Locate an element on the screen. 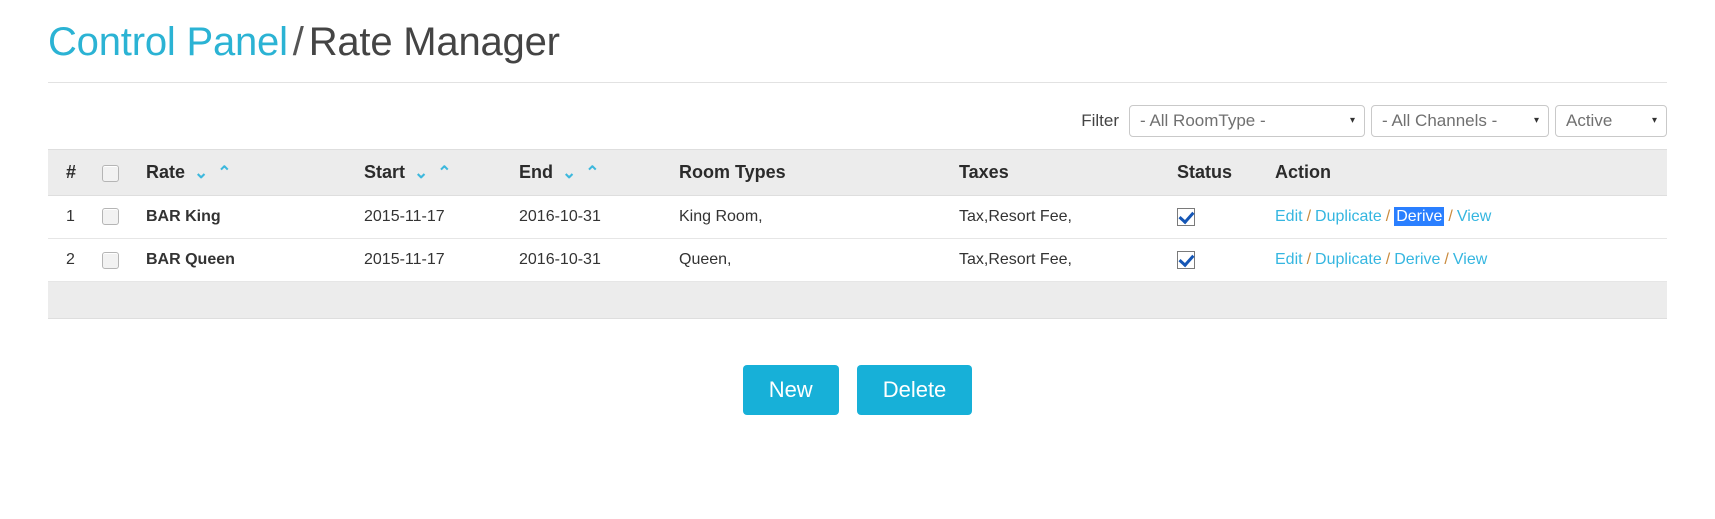 The image size is (1715, 519). column-header-rate-label: Rate is located at coordinates (166, 172).